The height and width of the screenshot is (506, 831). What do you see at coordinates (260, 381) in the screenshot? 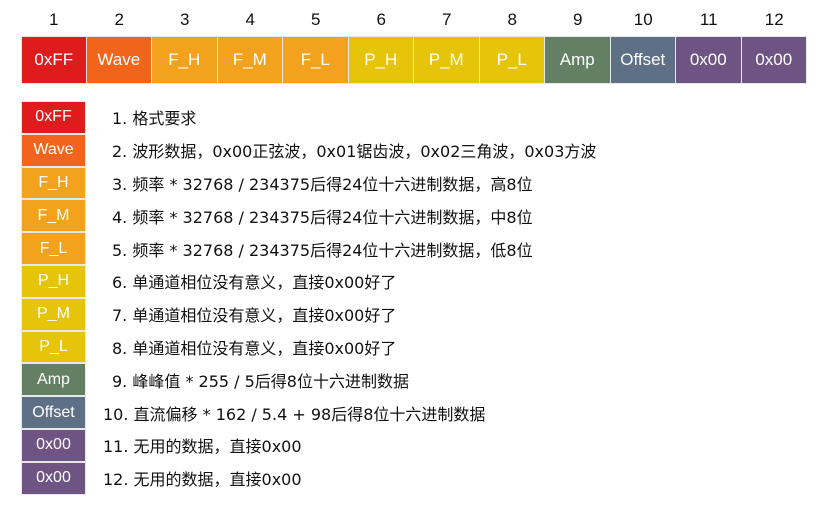
I see `legend-description: 9. 峰峰值 * 255 / 5后得8位十六进制数据` at bounding box center [260, 381].